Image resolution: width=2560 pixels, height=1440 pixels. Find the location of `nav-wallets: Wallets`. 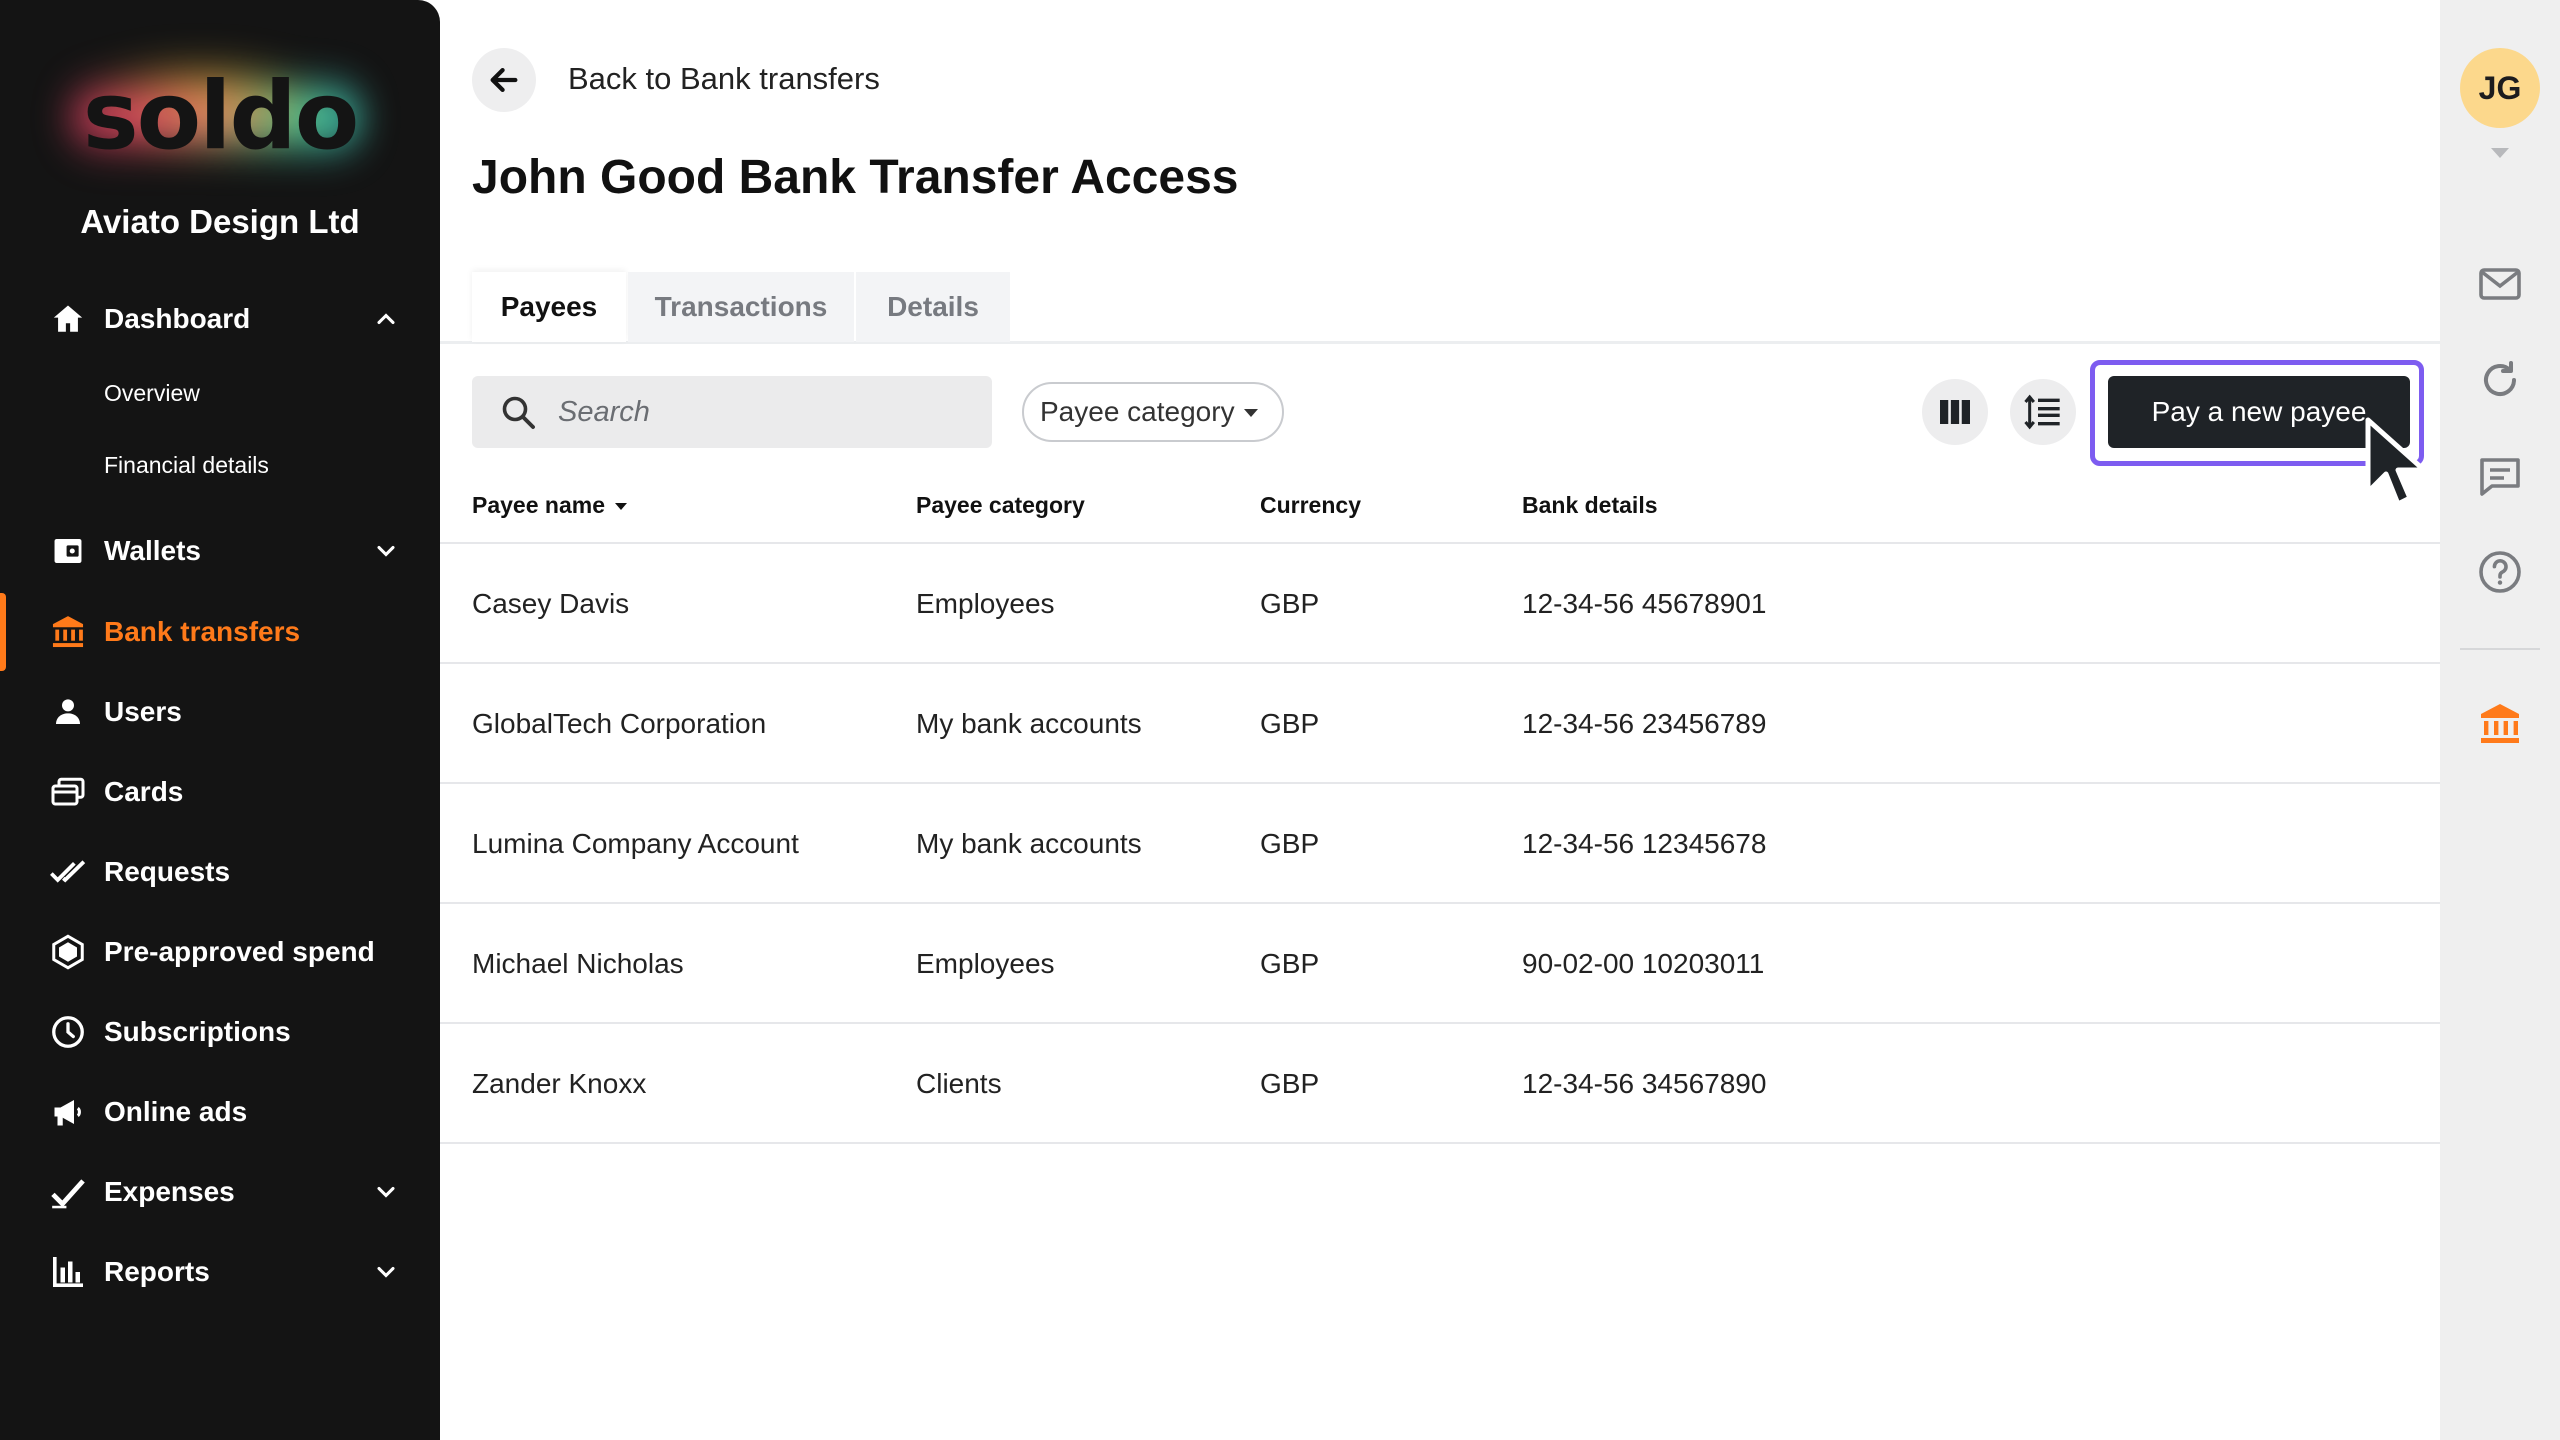

nav-wallets: Wallets is located at coordinates (220, 551).